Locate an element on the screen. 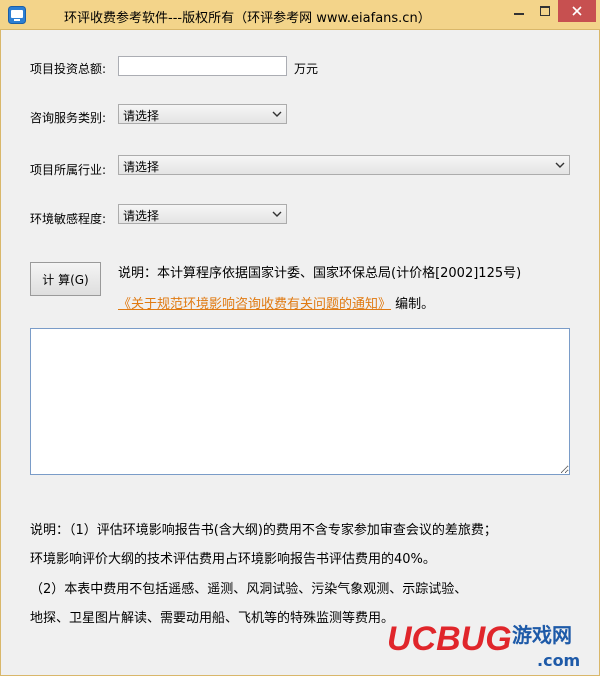 This screenshot has height=676, width=600. industry-select-value: 请选择 is located at coordinates (141, 167).